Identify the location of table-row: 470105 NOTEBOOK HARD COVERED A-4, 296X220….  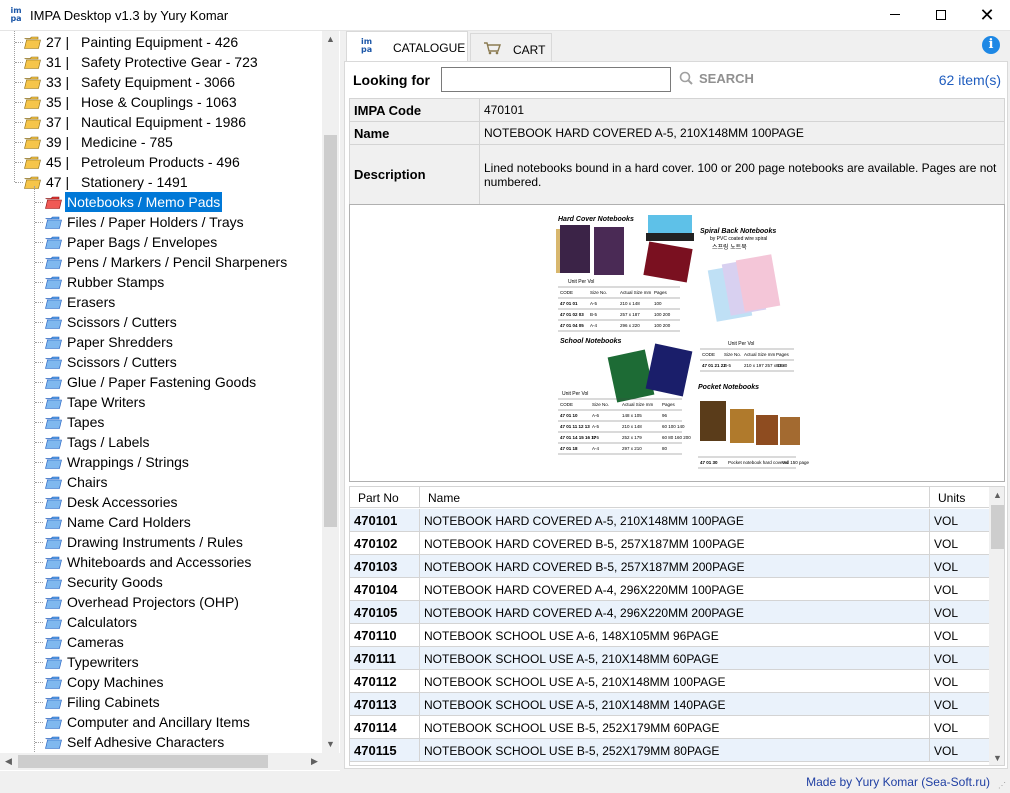
(669, 612).